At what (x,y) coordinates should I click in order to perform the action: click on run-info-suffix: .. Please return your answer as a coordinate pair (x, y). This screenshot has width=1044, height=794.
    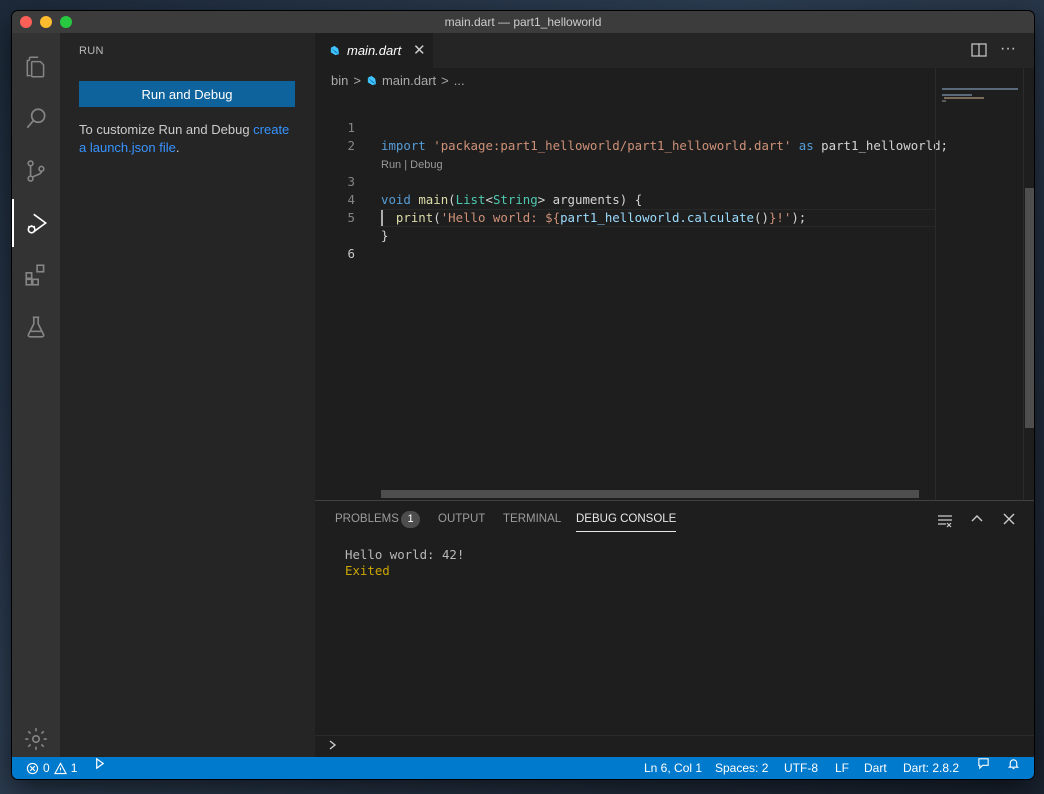
    Looking at the image, I should click on (177, 147).